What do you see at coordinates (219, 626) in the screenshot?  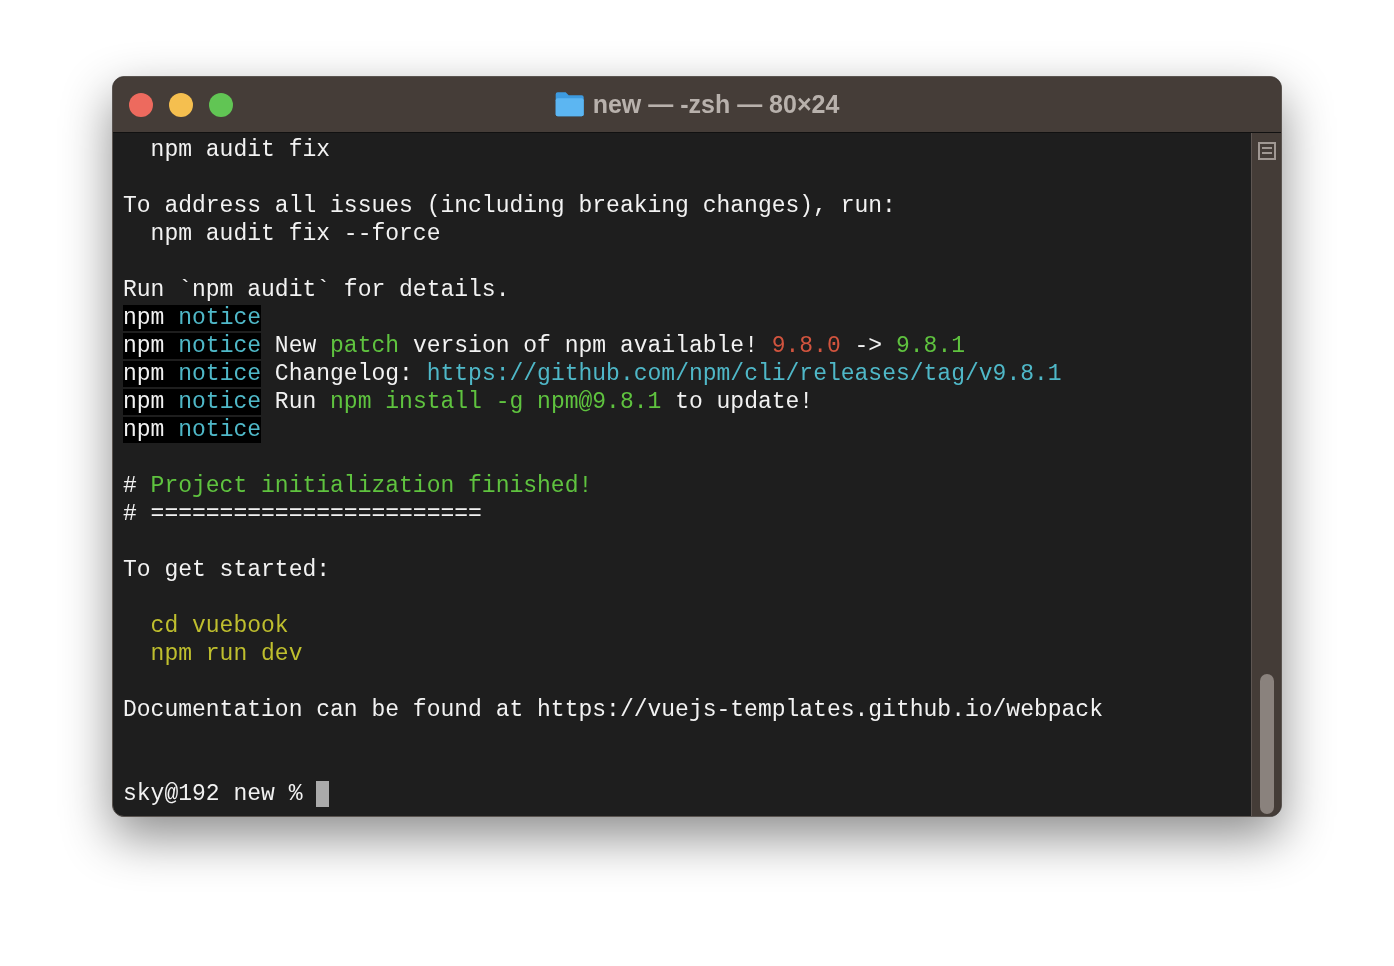 I see `terminal-line: cd vuebook` at bounding box center [219, 626].